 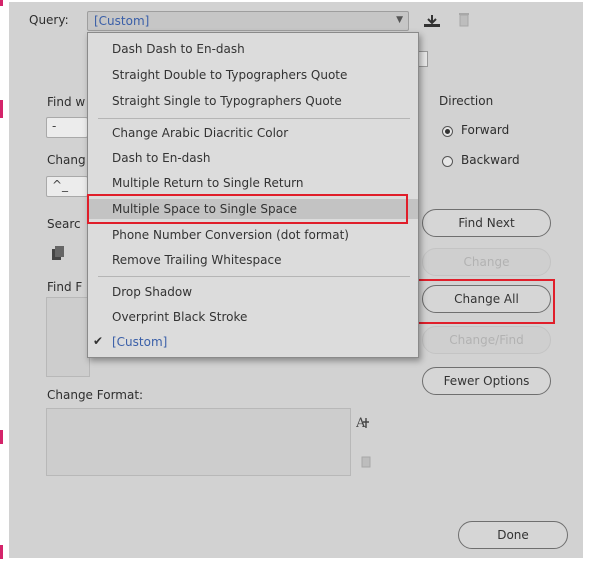 I want to click on menu-item-selected: ✔ [Custom], so click(x=253, y=342).